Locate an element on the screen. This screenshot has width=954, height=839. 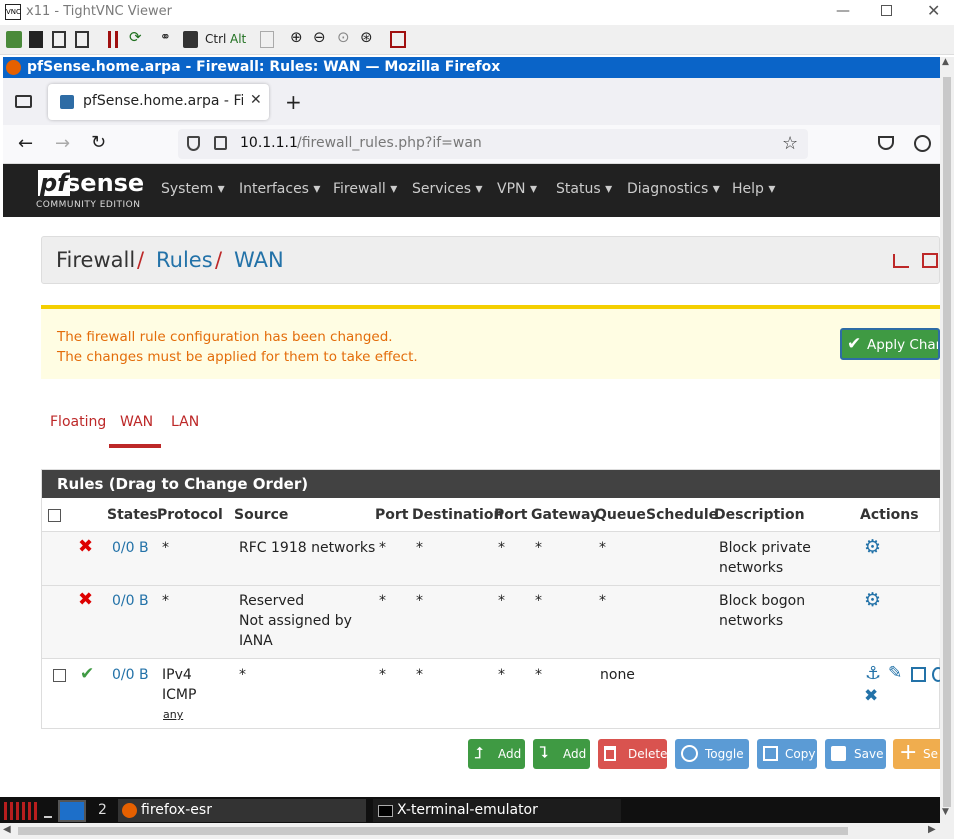
refresh-icon: ⟳ is located at coordinates (135, 37).